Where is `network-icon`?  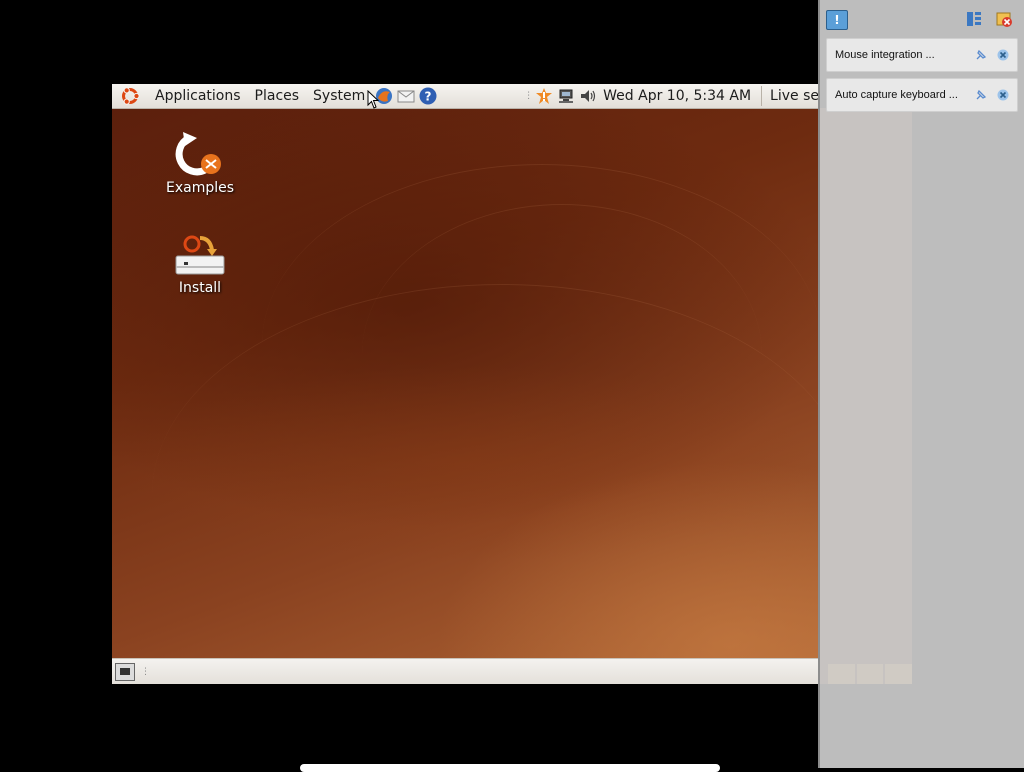
network-icon is located at coordinates (566, 96).